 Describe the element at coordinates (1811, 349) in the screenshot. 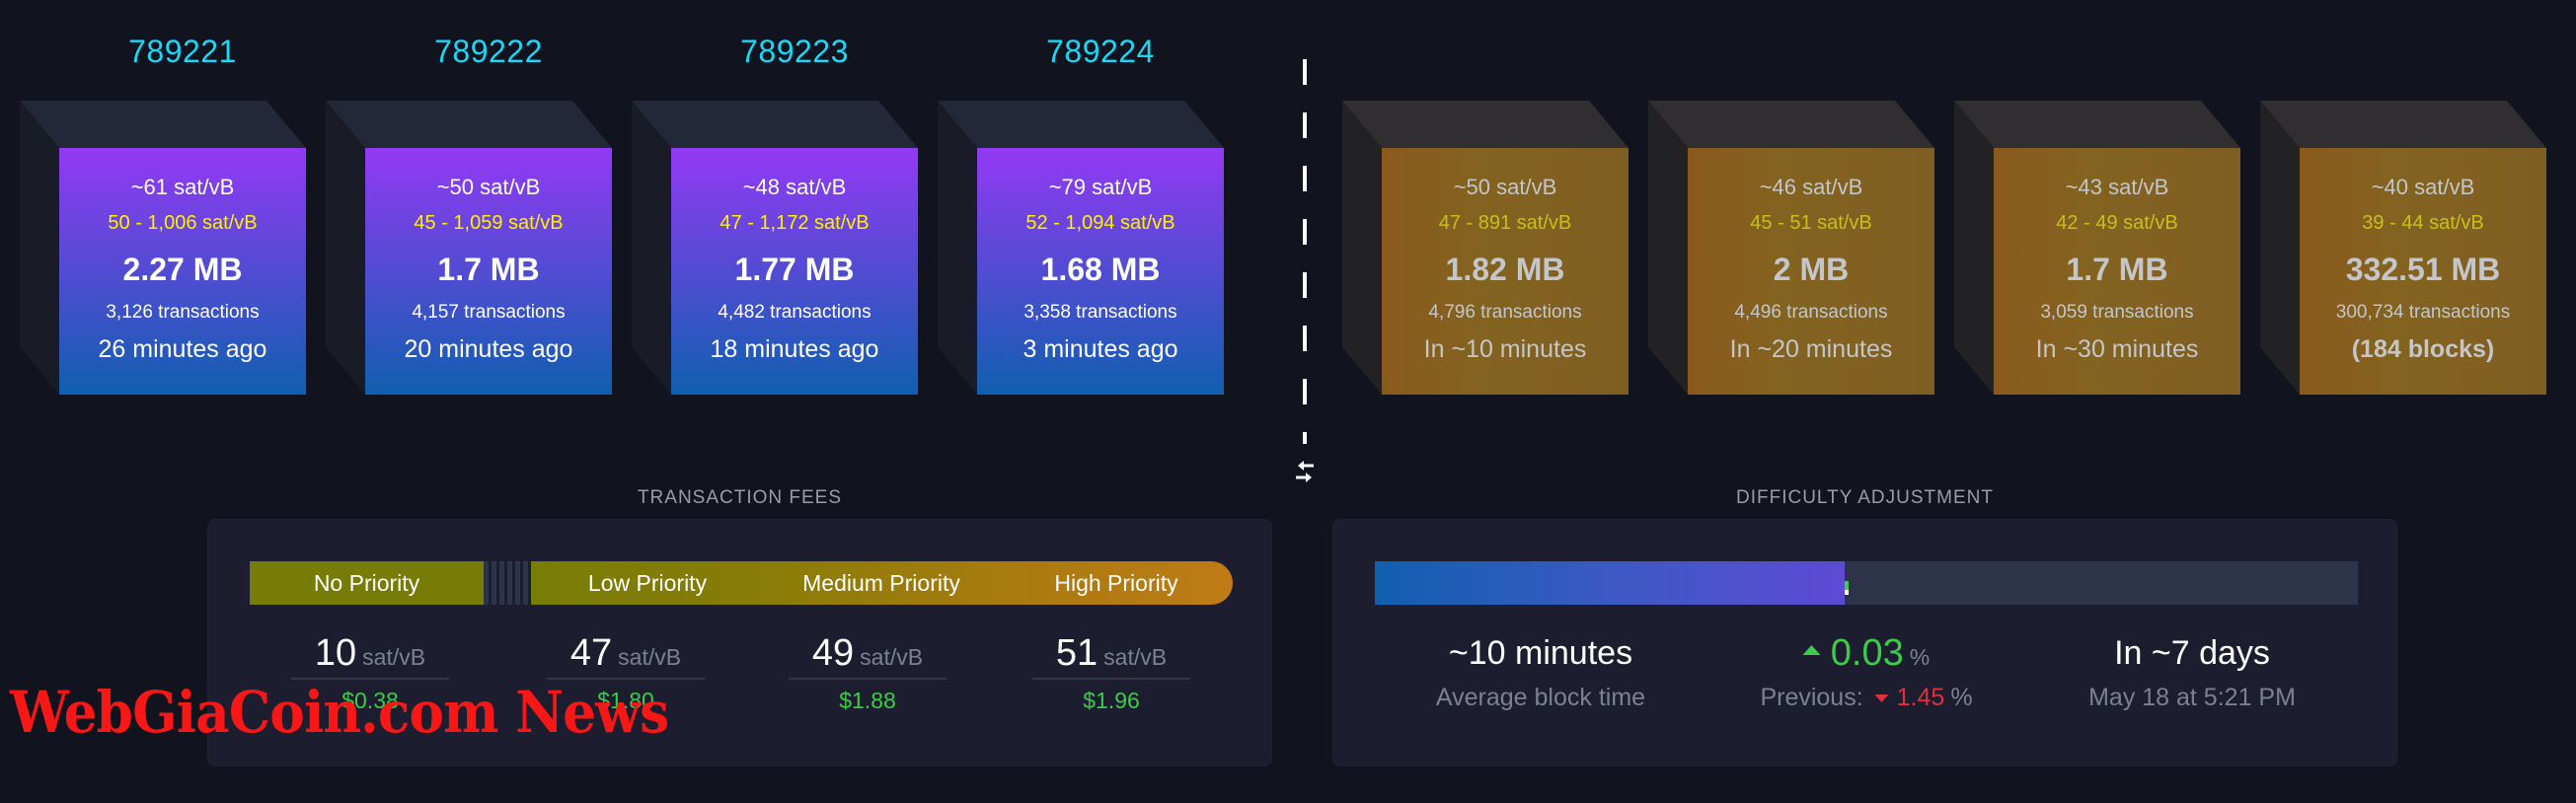

I see `block-eta: In ~20 minutes` at that location.